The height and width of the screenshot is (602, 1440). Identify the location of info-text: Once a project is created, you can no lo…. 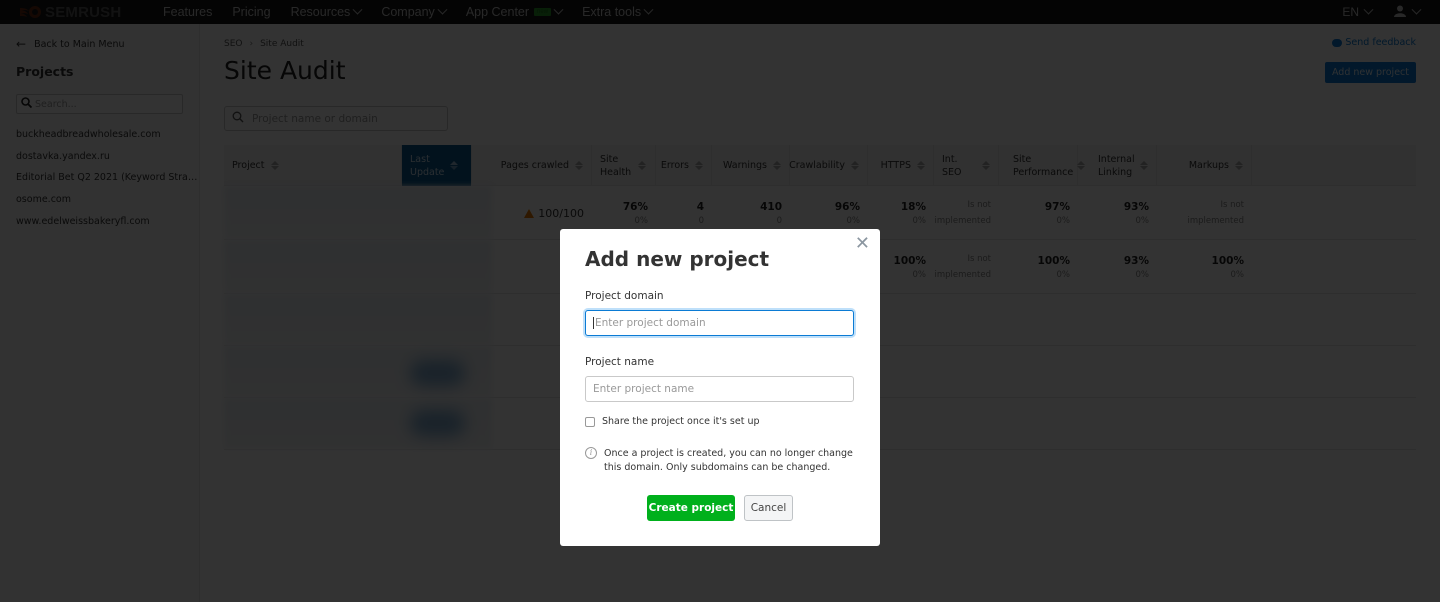
(728, 460).